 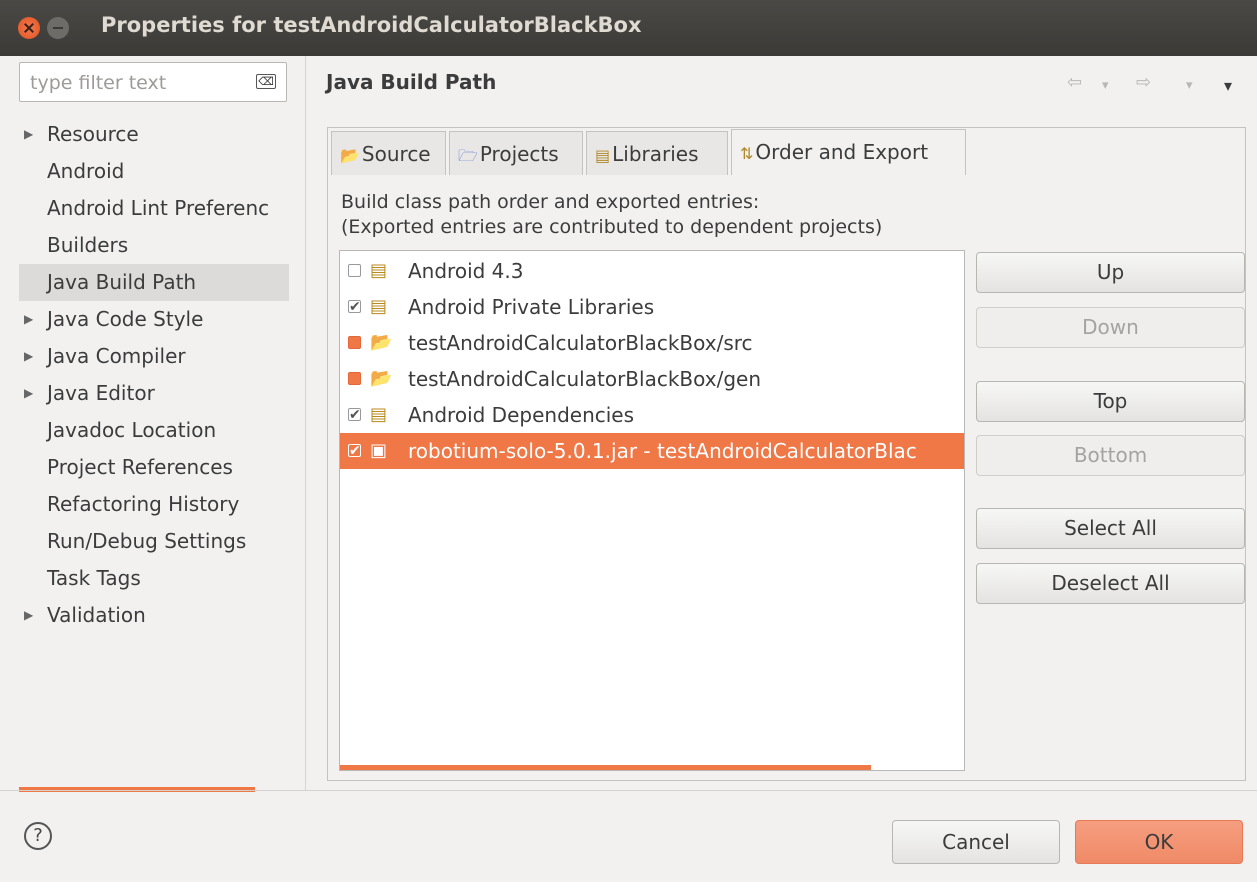 I want to click on tree-item-builders: Builders, so click(x=152, y=245).